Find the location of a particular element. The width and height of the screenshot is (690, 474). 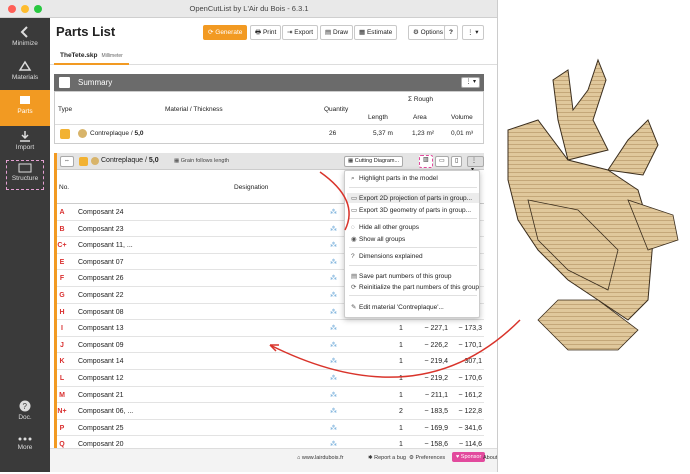

arrow-to-table is located at coordinates (395, 348).